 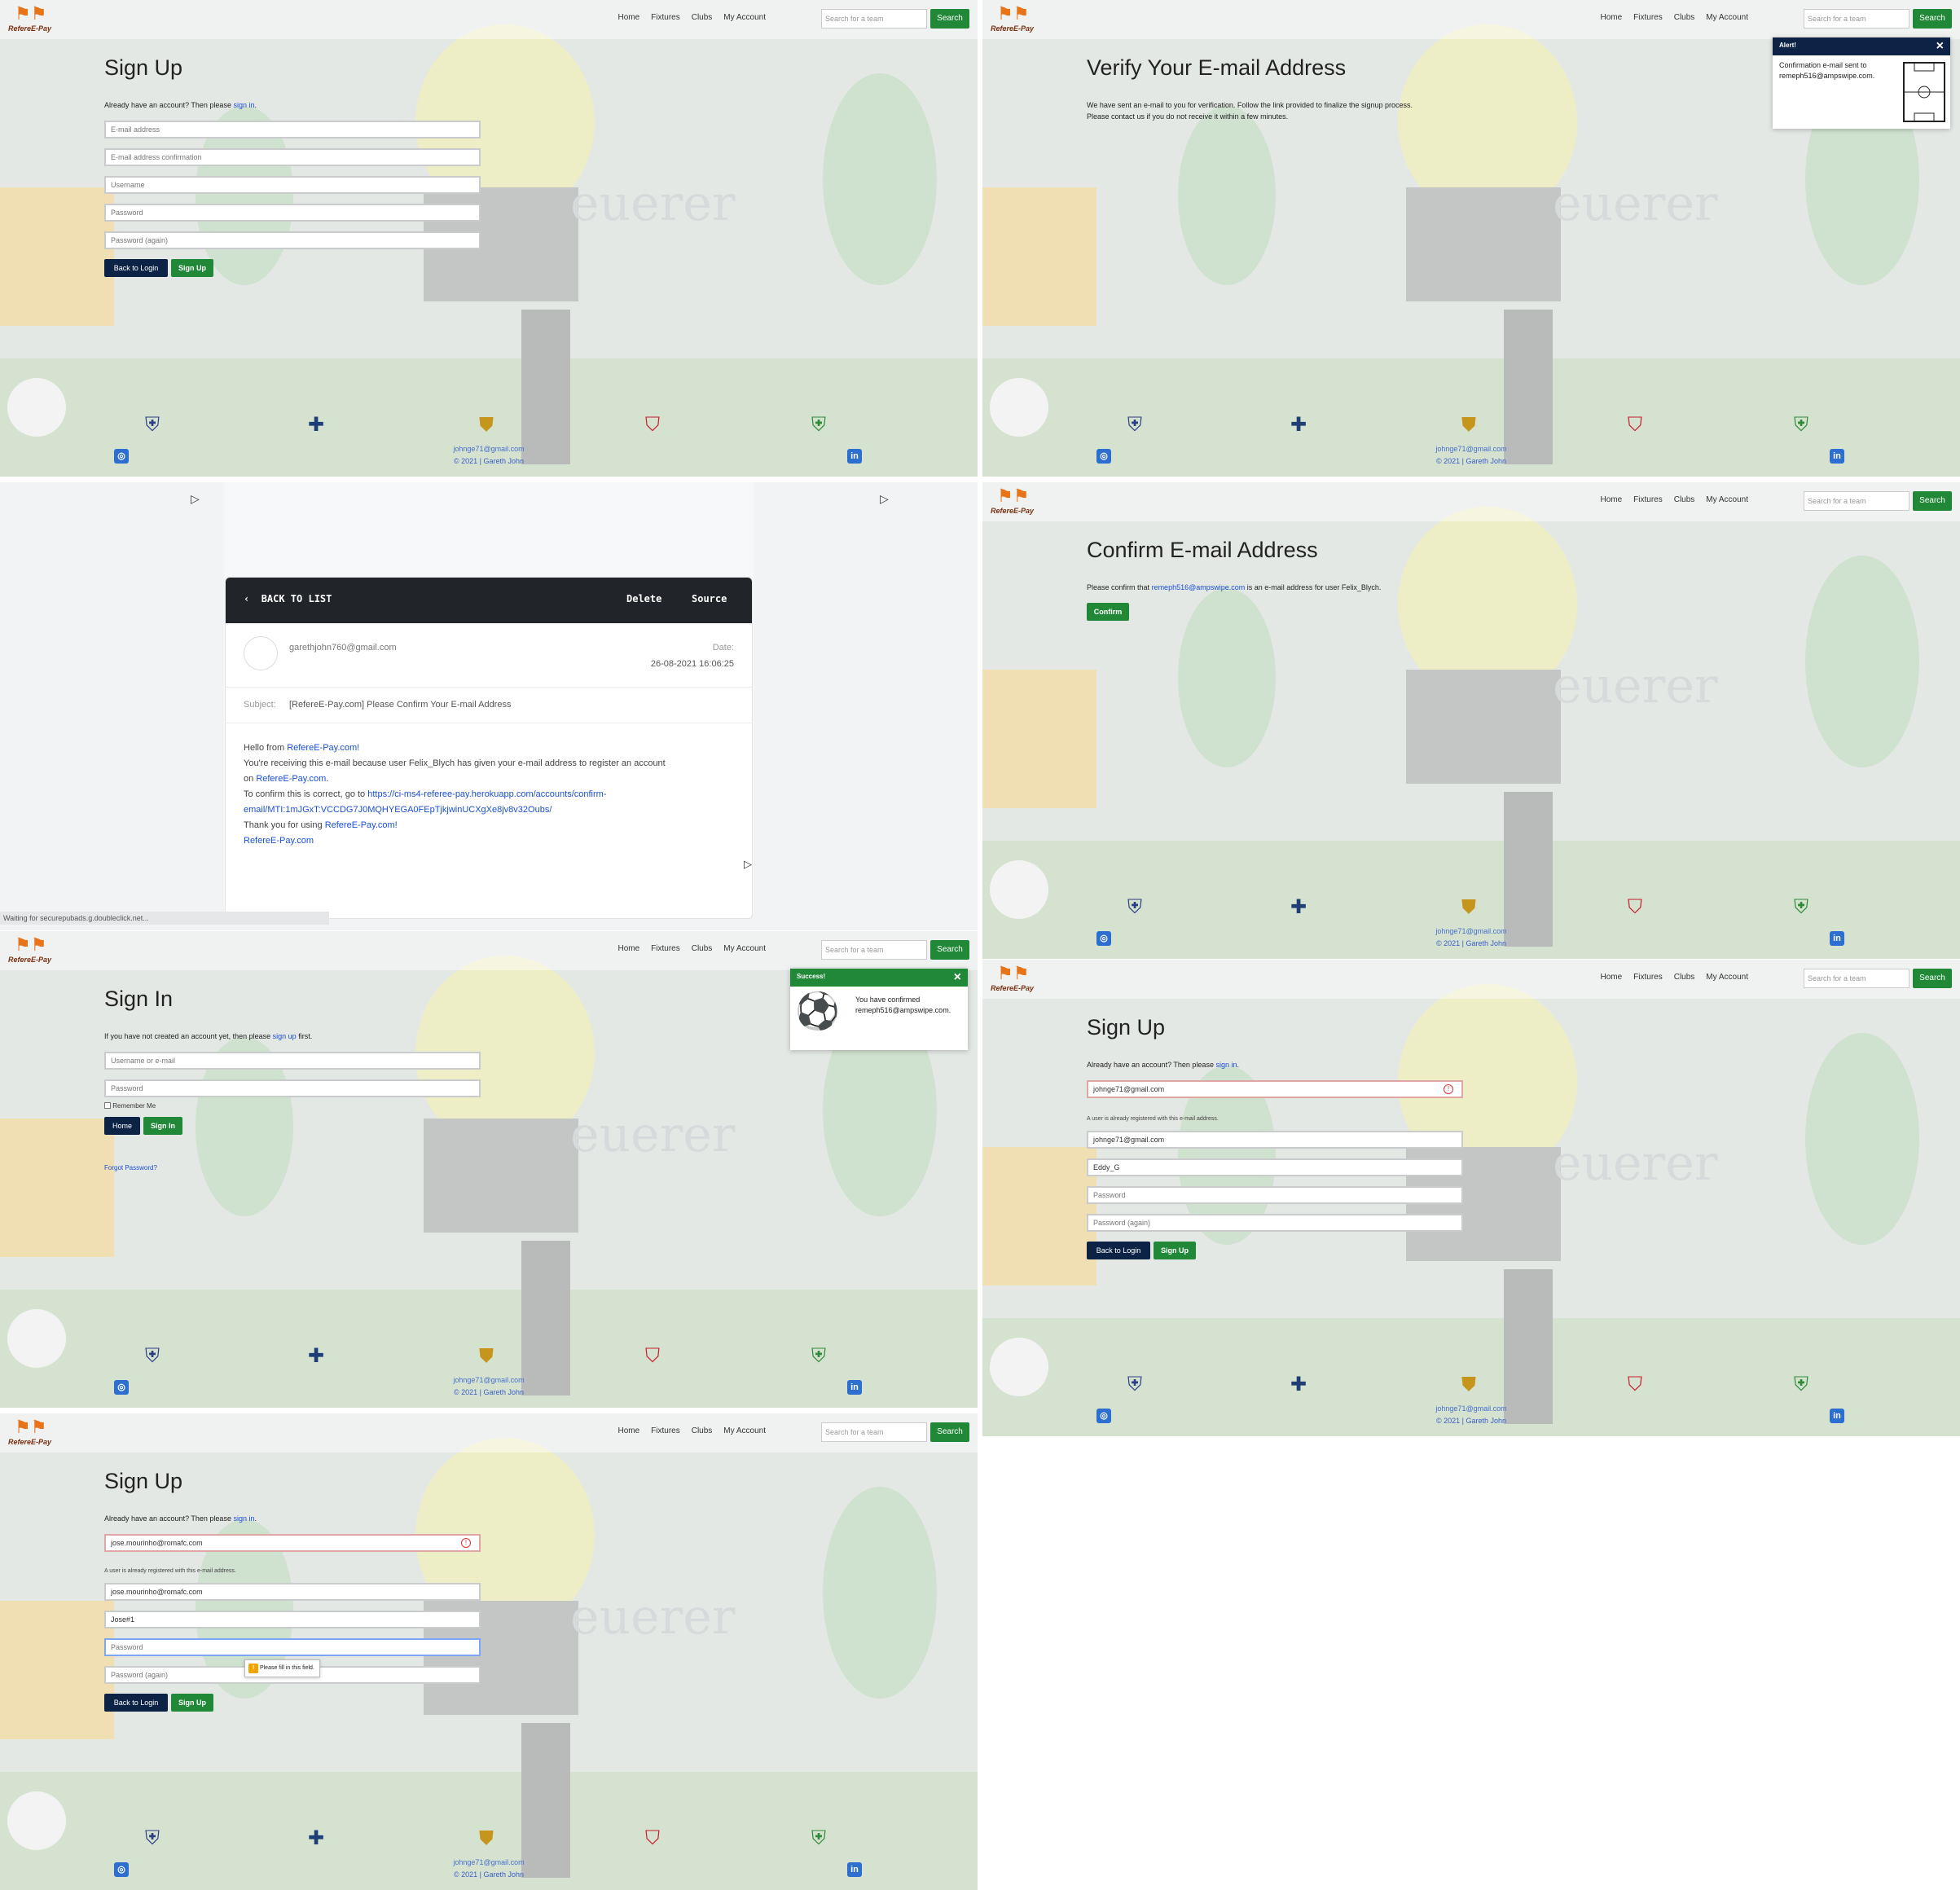 What do you see at coordinates (292, 185) in the screenshot?
I see `username-field: Username` at bounding box center [292, 185].